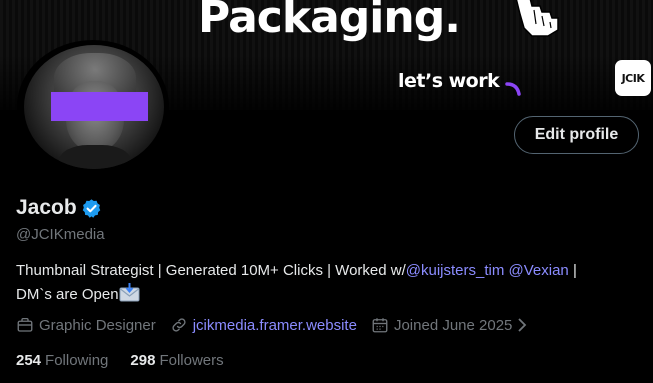 The width and height of the screenshot is (653, 383). Describe the element at coordinates (572, 270) in the screenshot. I see `bio-text-end: |` at that location.